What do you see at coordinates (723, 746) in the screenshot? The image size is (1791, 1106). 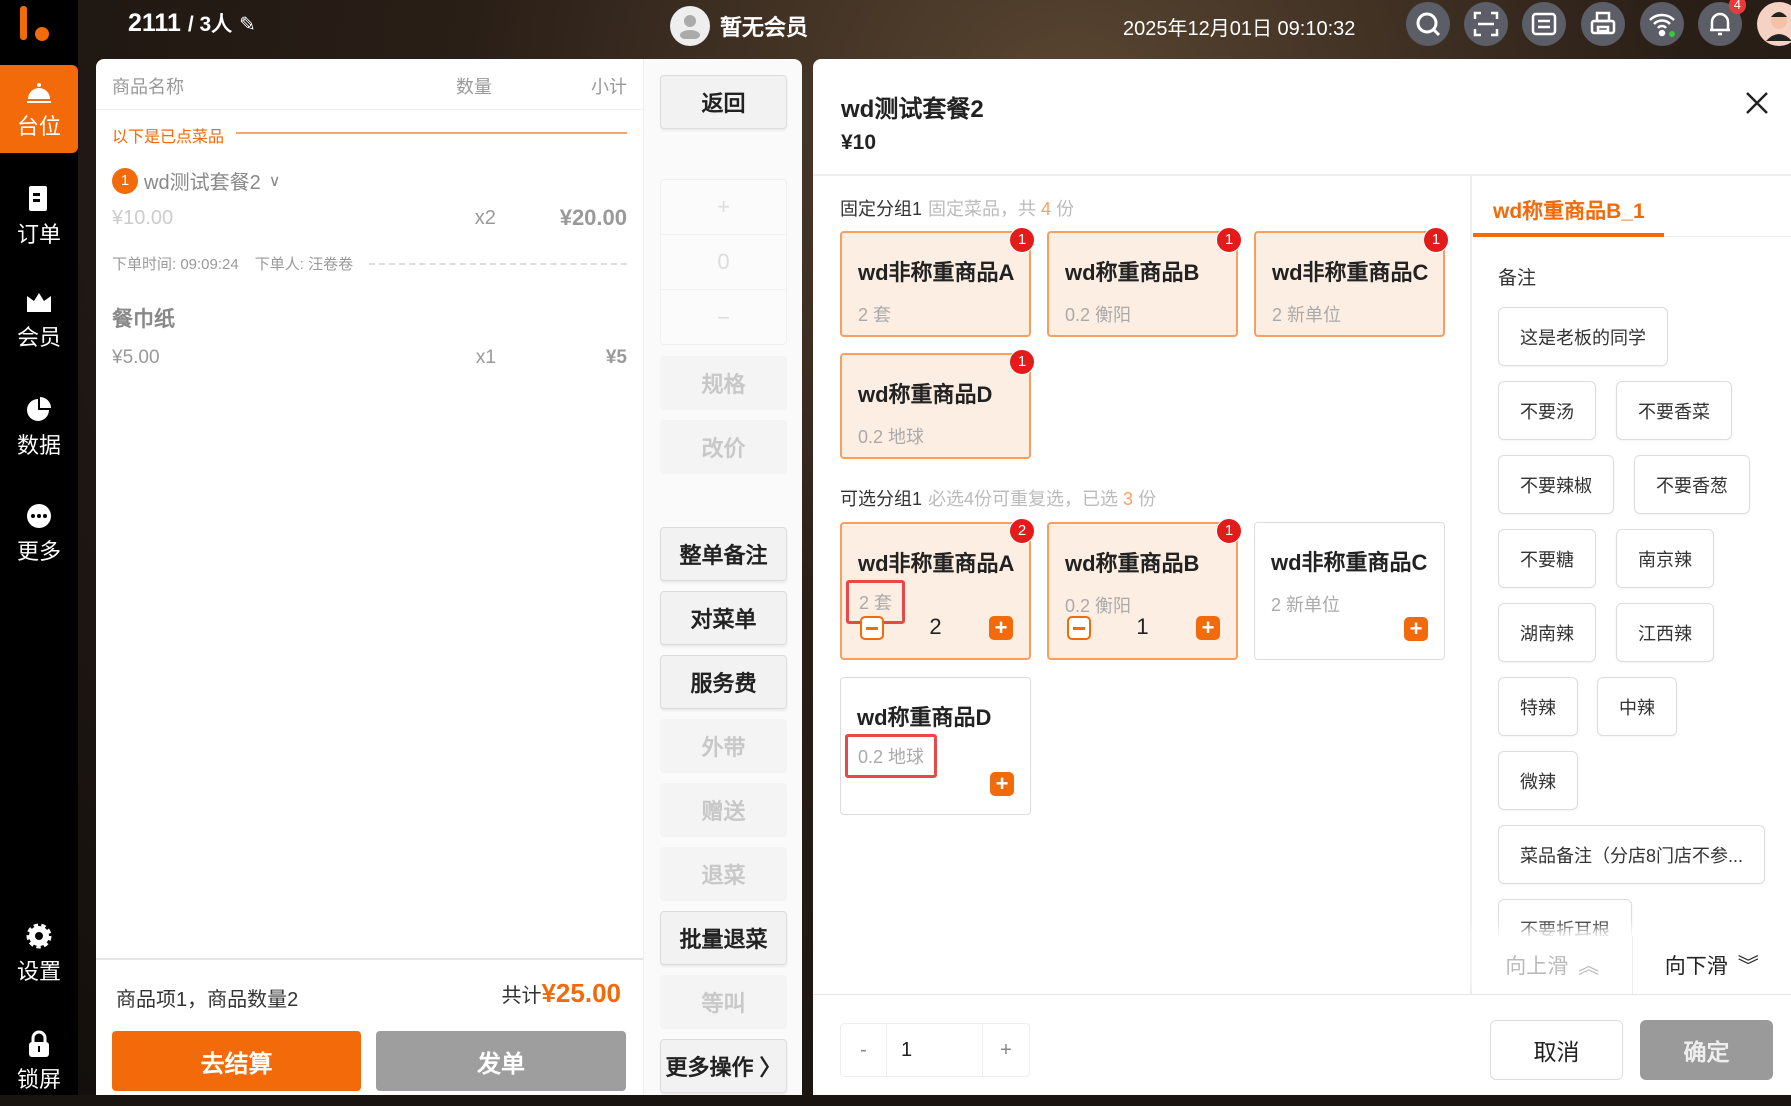 I see `action-button: 外带` at bounding box center [723, 746].